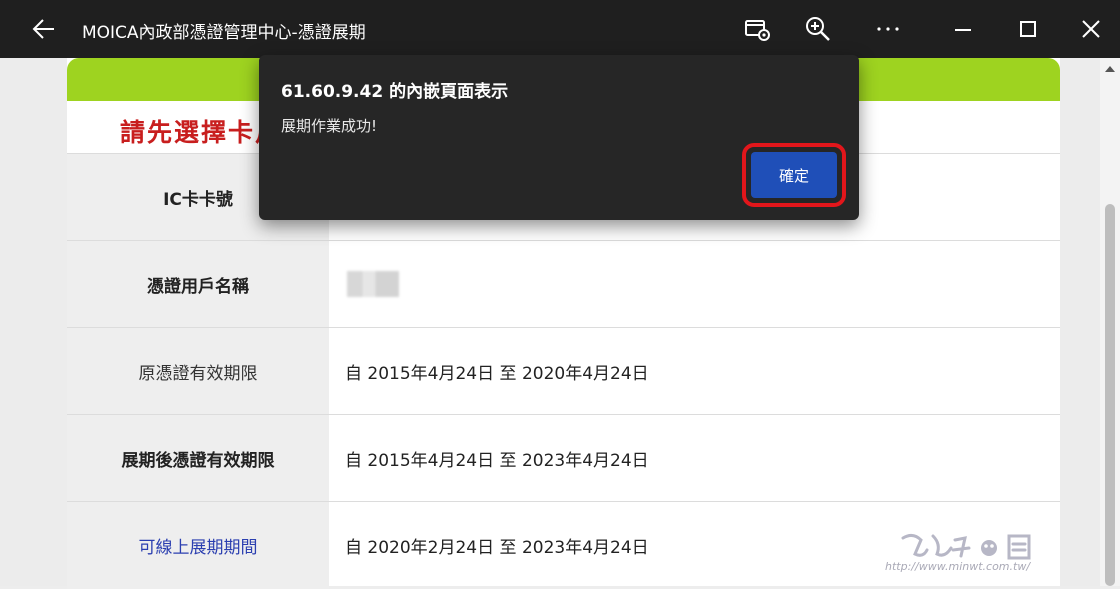  Describe the element at coordinates (431, 548) in the screenshot. I see `from-date: 2020年2月24日` at that location.